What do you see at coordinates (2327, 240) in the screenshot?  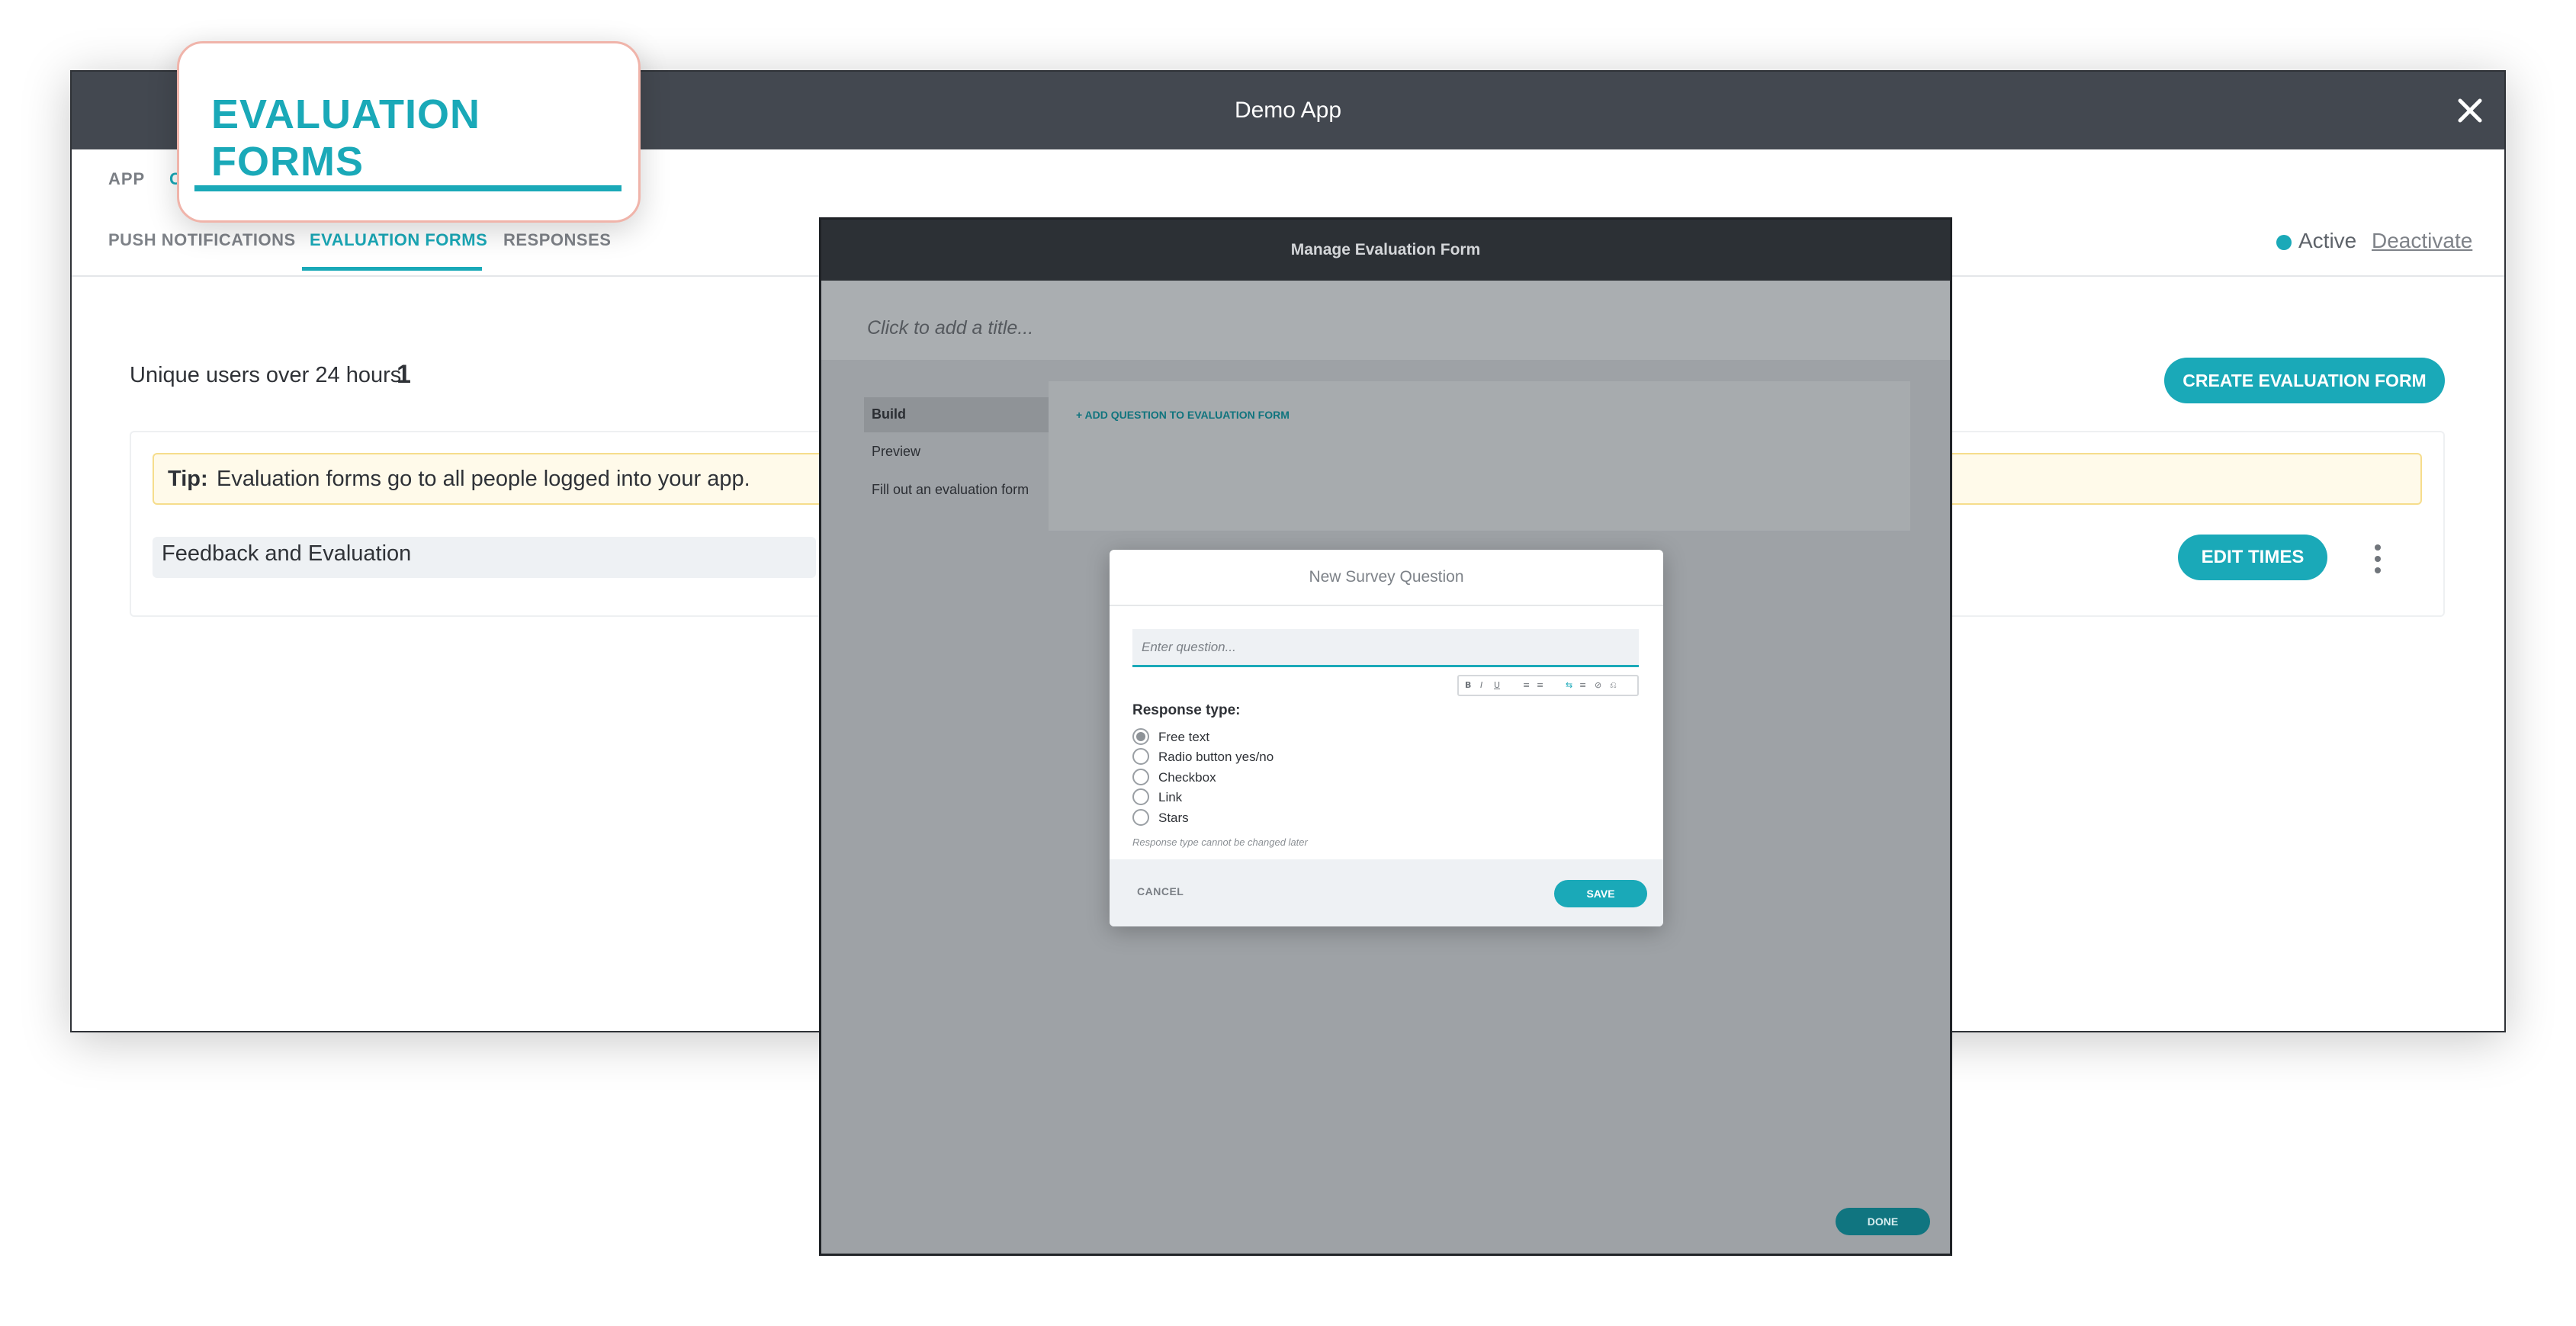 I see `status-label: Active` at bounding box center [2327, 240].